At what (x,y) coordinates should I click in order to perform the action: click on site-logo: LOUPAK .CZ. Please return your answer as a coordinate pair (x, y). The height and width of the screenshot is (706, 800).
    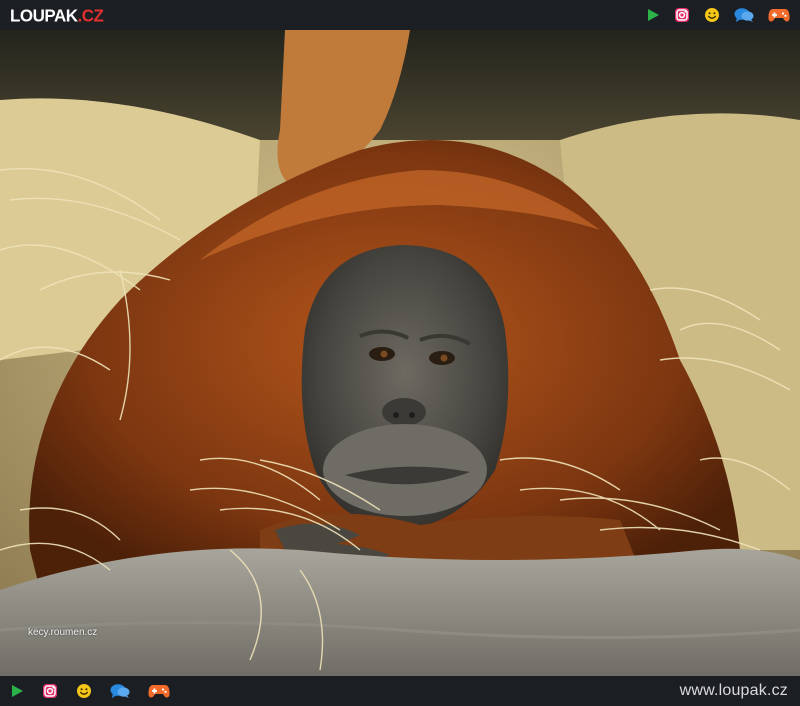
    Looking at the image, I should click on (57, 15).